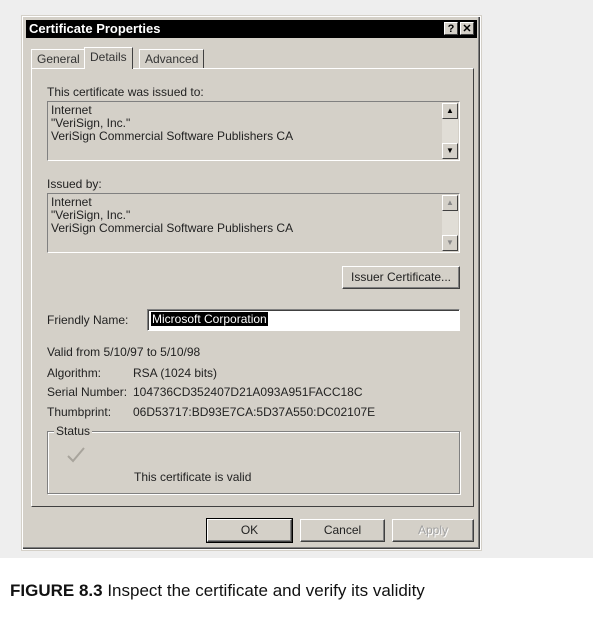 The width and height of the screenshot is (593, 619). Describe the element at coordinates (74, 184) in the screenshot. I see `issued-by-label: Issued by:` at that location.